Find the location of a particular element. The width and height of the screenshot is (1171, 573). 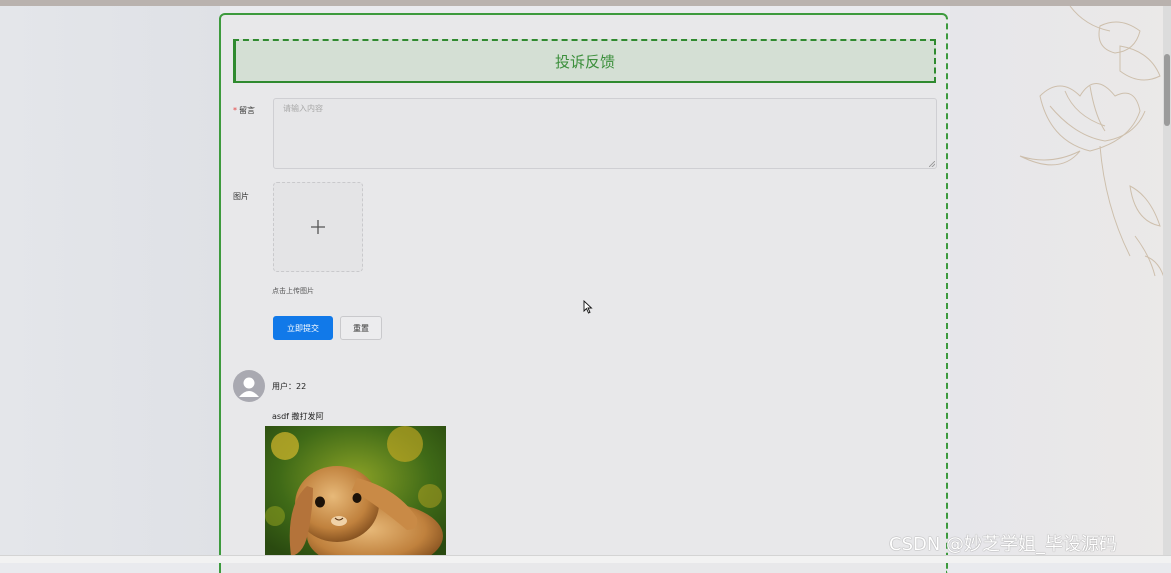

plus-icon is located at coordinates (318, 227).